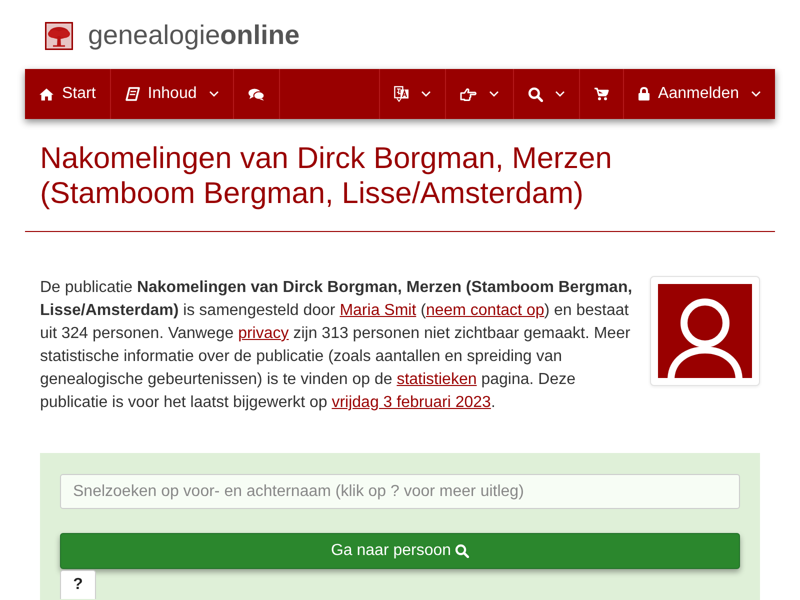 Image resolution: width=800 pixels, height=600 pixels. What do you see at coordinates (263, 333) in the screenshot?
I see `text-link: privacy` at bounding box center [263, 333].